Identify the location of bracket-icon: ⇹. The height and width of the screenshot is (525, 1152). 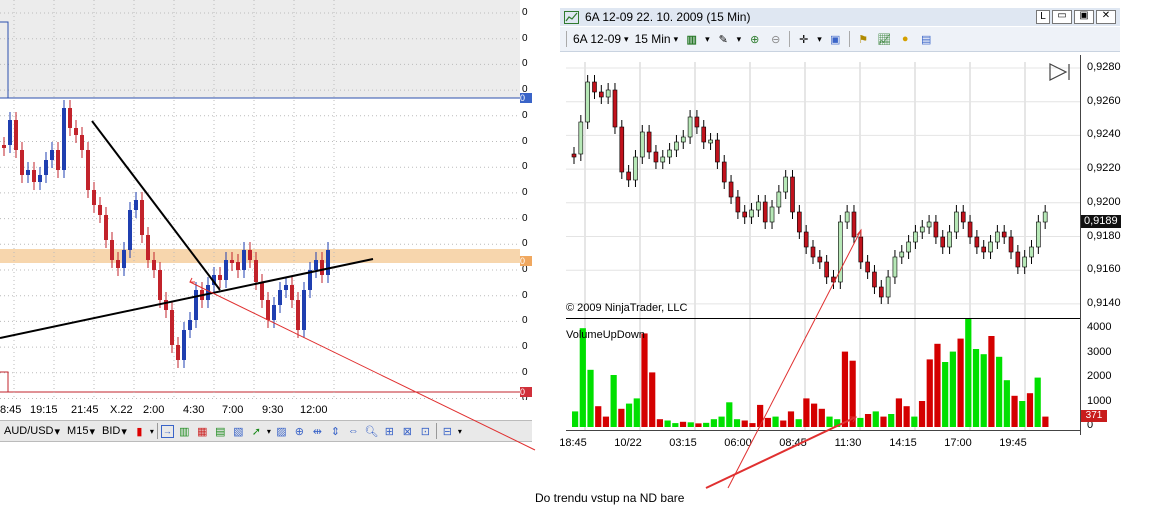
(317, 431).